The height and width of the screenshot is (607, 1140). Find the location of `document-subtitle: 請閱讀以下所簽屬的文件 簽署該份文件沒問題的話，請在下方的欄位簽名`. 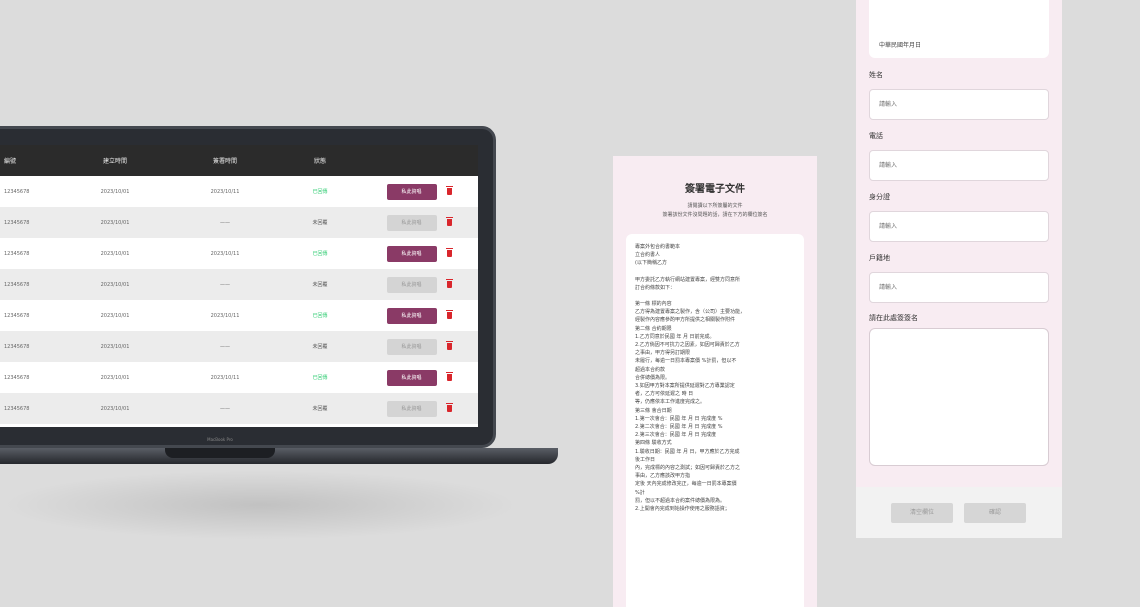

document-subtitle: 請閱讀以下所簽屬的文件 簽署該份文件沒問題的話，請在下方的欄位簽名 is located at coordinates (715, 211).